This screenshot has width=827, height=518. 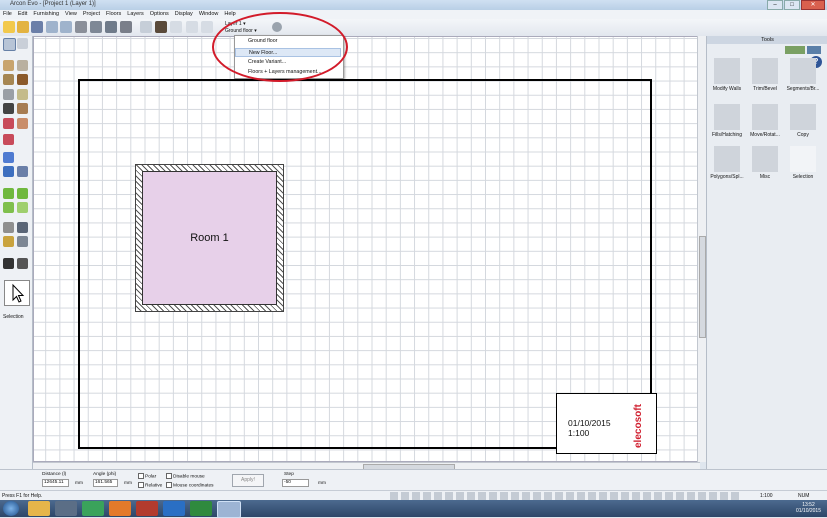 I want to click on zoom-extents-icon, so click(x=126, y=27).